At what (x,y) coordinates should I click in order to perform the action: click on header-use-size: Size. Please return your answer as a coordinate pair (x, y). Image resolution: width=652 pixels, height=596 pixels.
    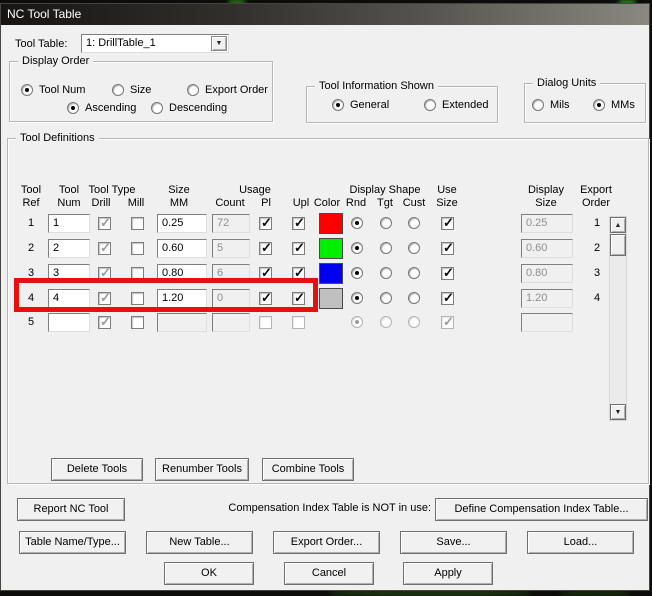
    Looking at the image, I should click on (447, 203).